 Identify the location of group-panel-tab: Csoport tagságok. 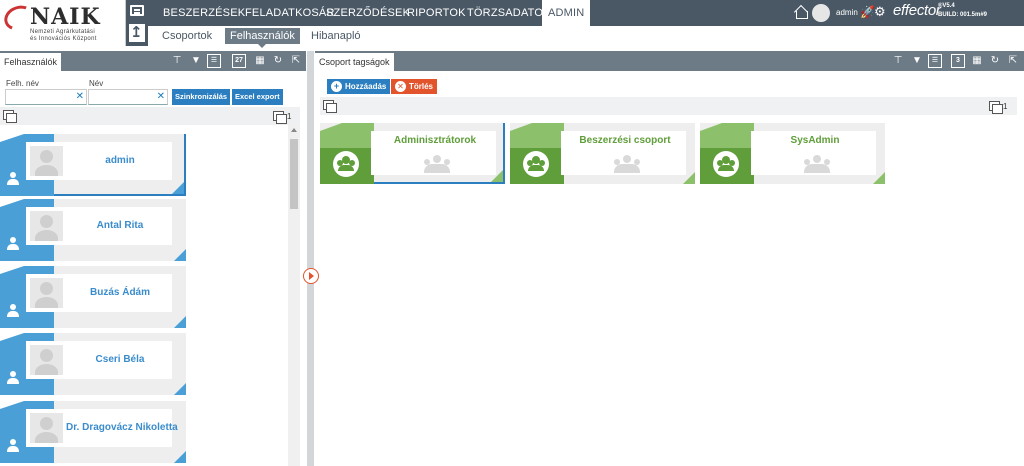
(354, 62).